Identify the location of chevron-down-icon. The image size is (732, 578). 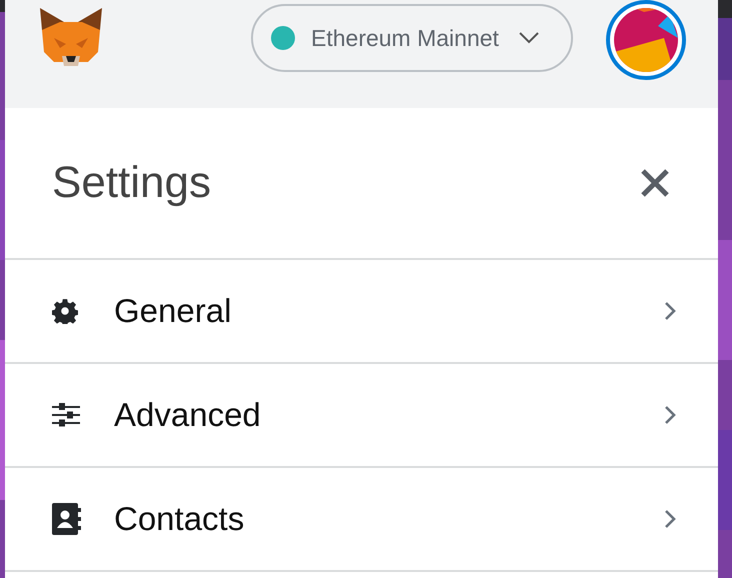
(528, 38).